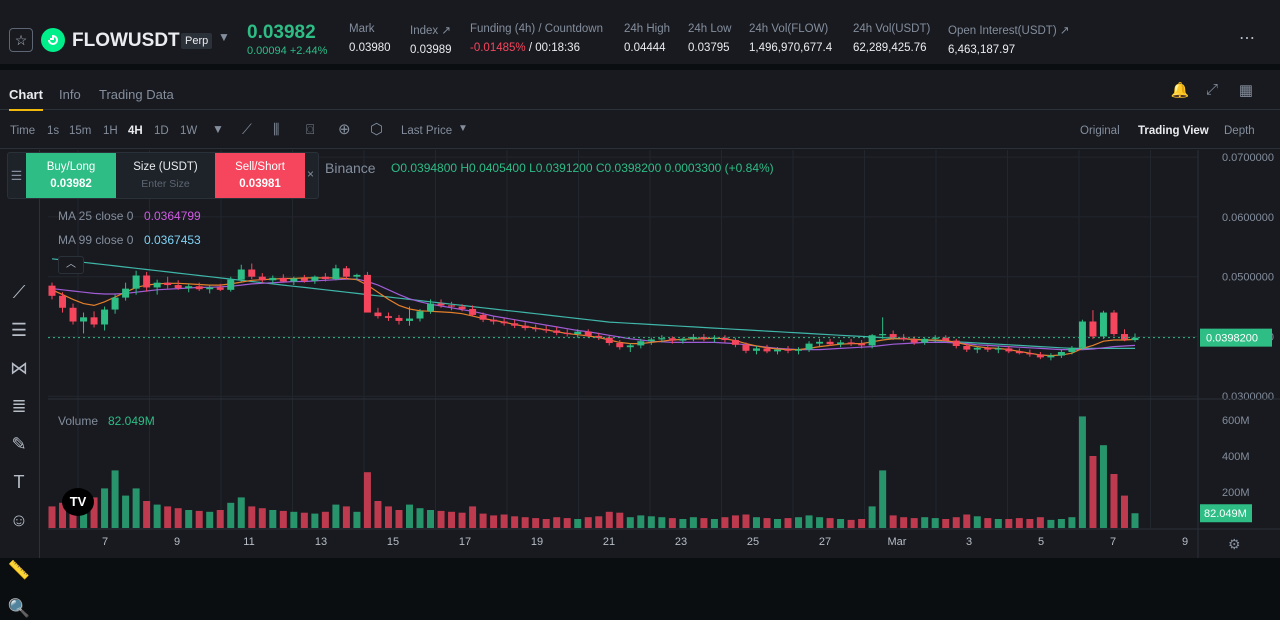  Describe the element at coordinates (19, 570) in the screenshot. I see `ruler-icon: 📏` at that location.